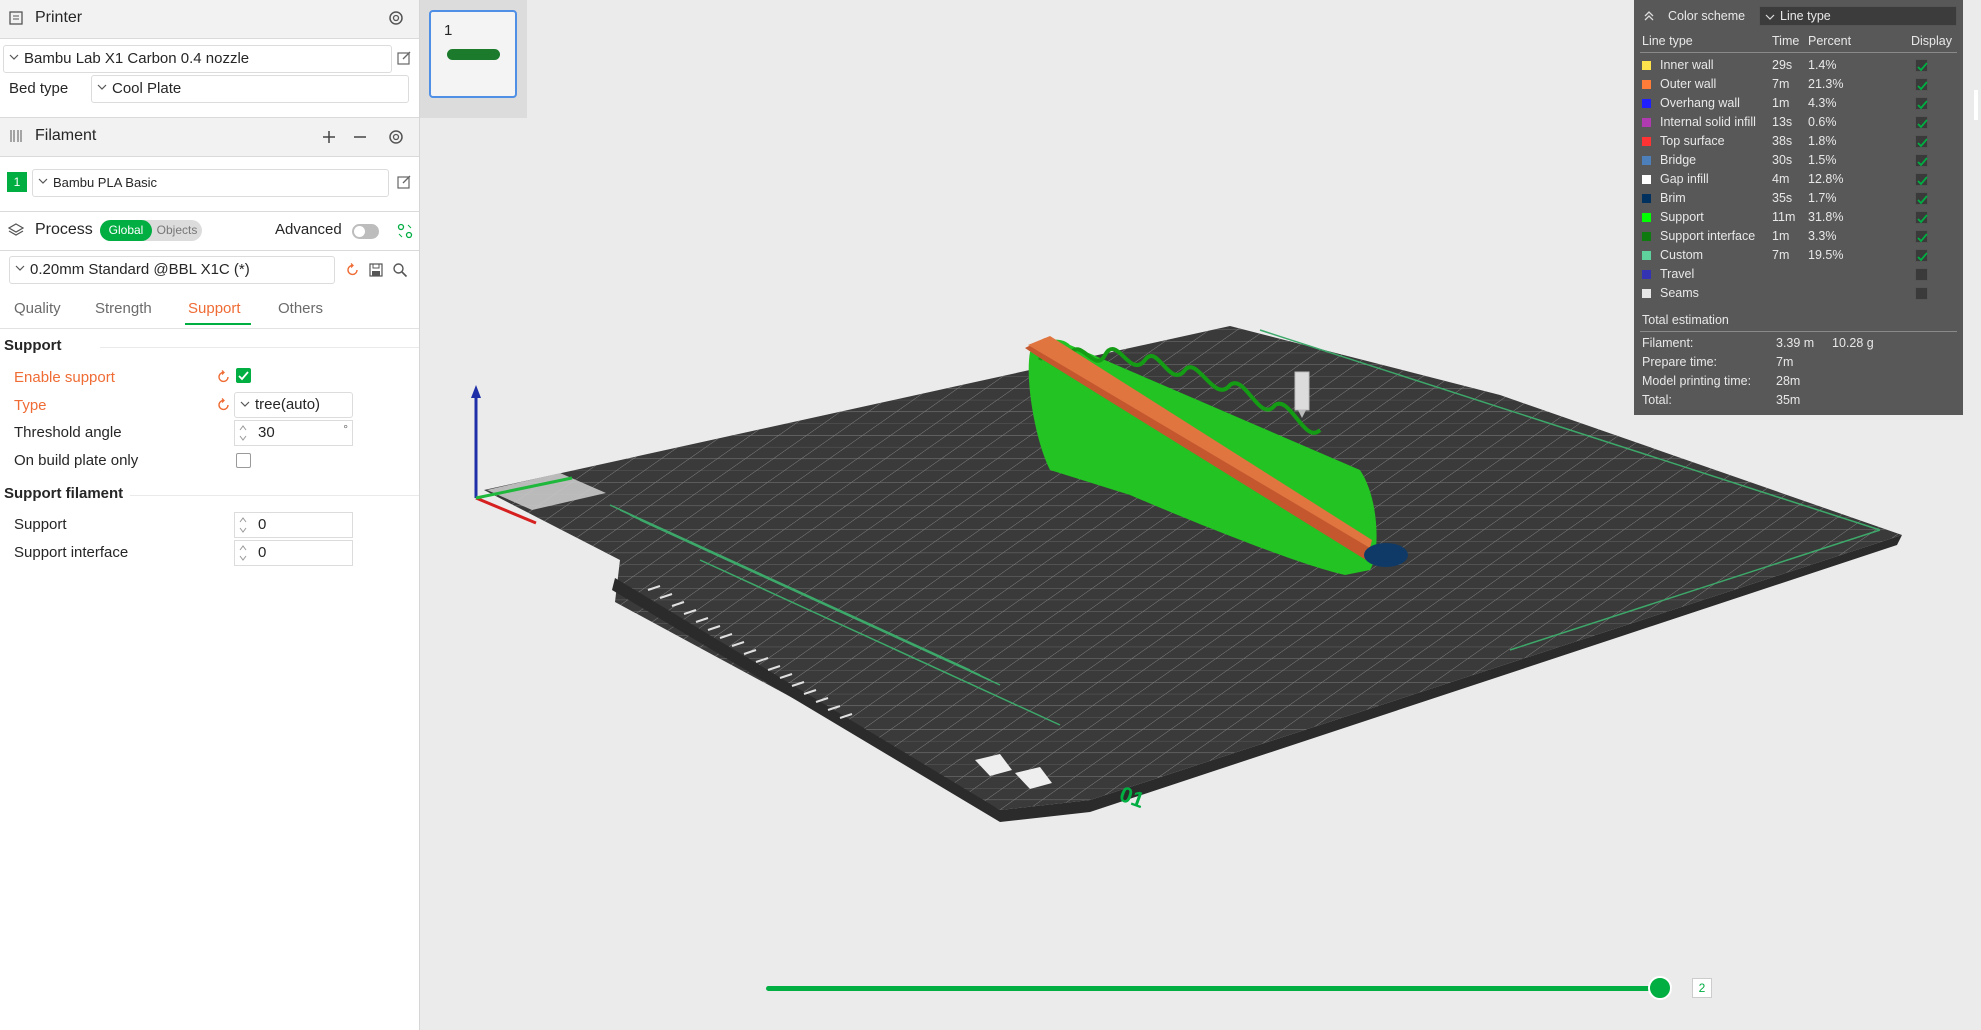  I want to click on prepare-time-value: 7m, so click(1785, 362).